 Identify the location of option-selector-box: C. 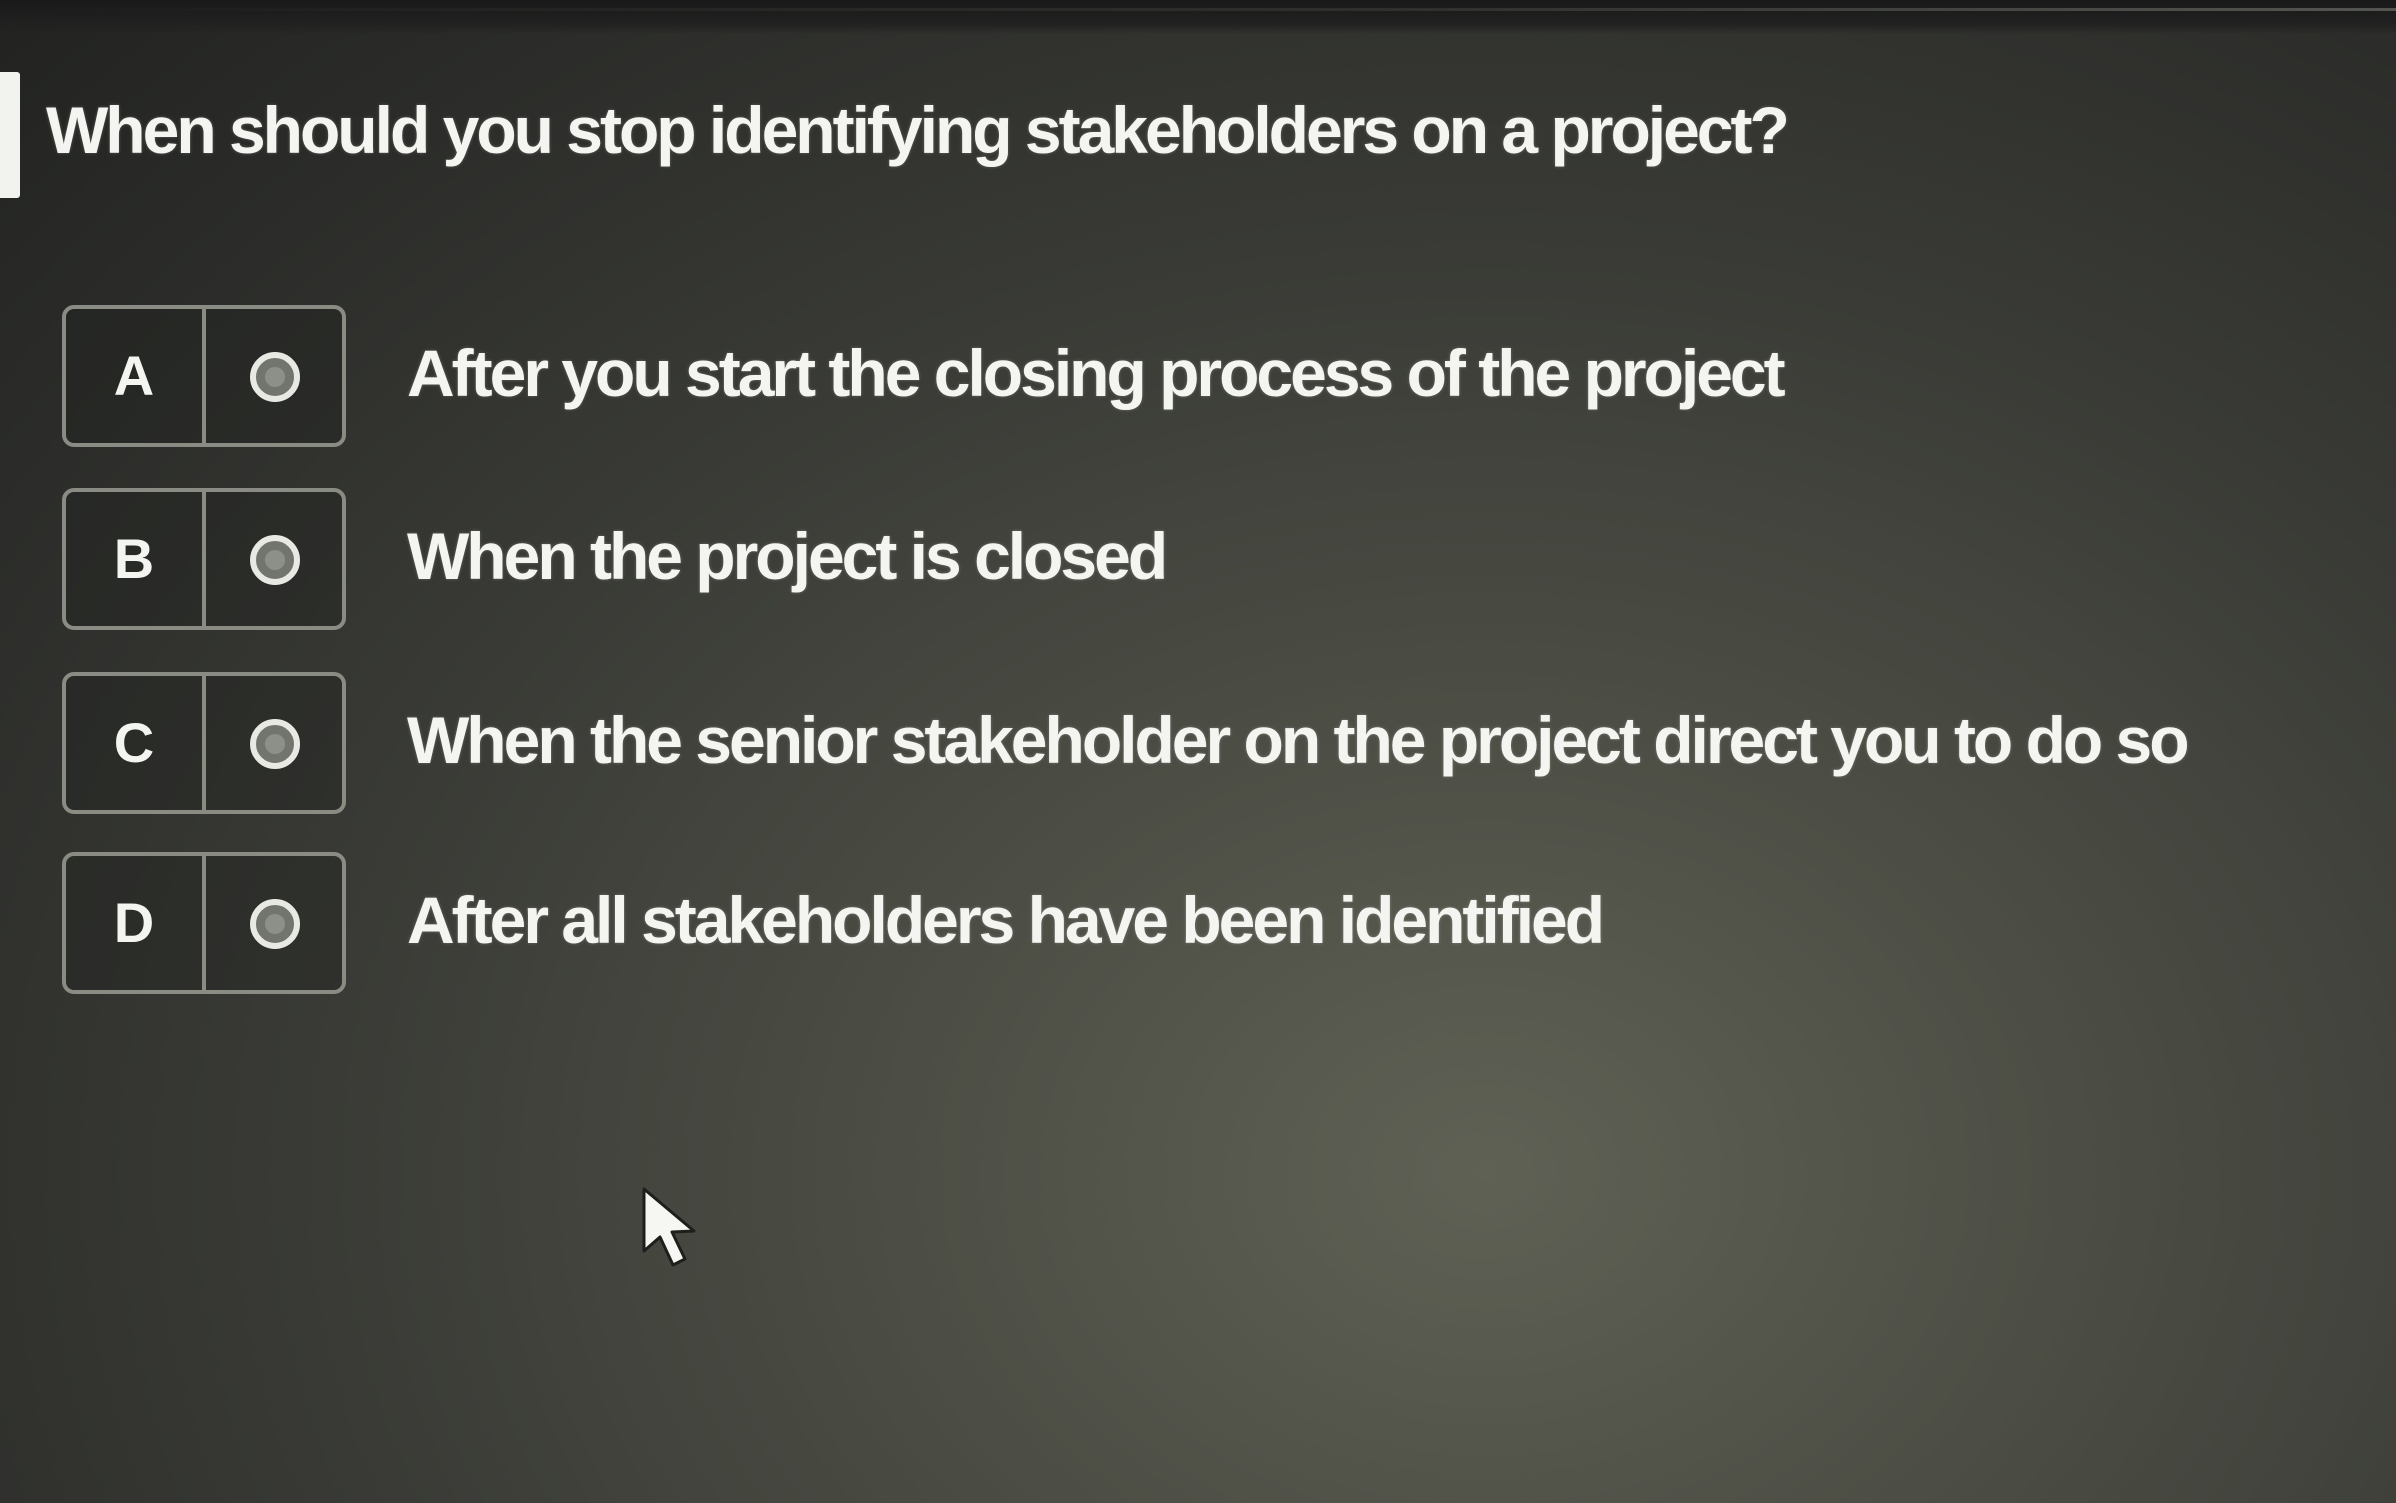
(204, 743).